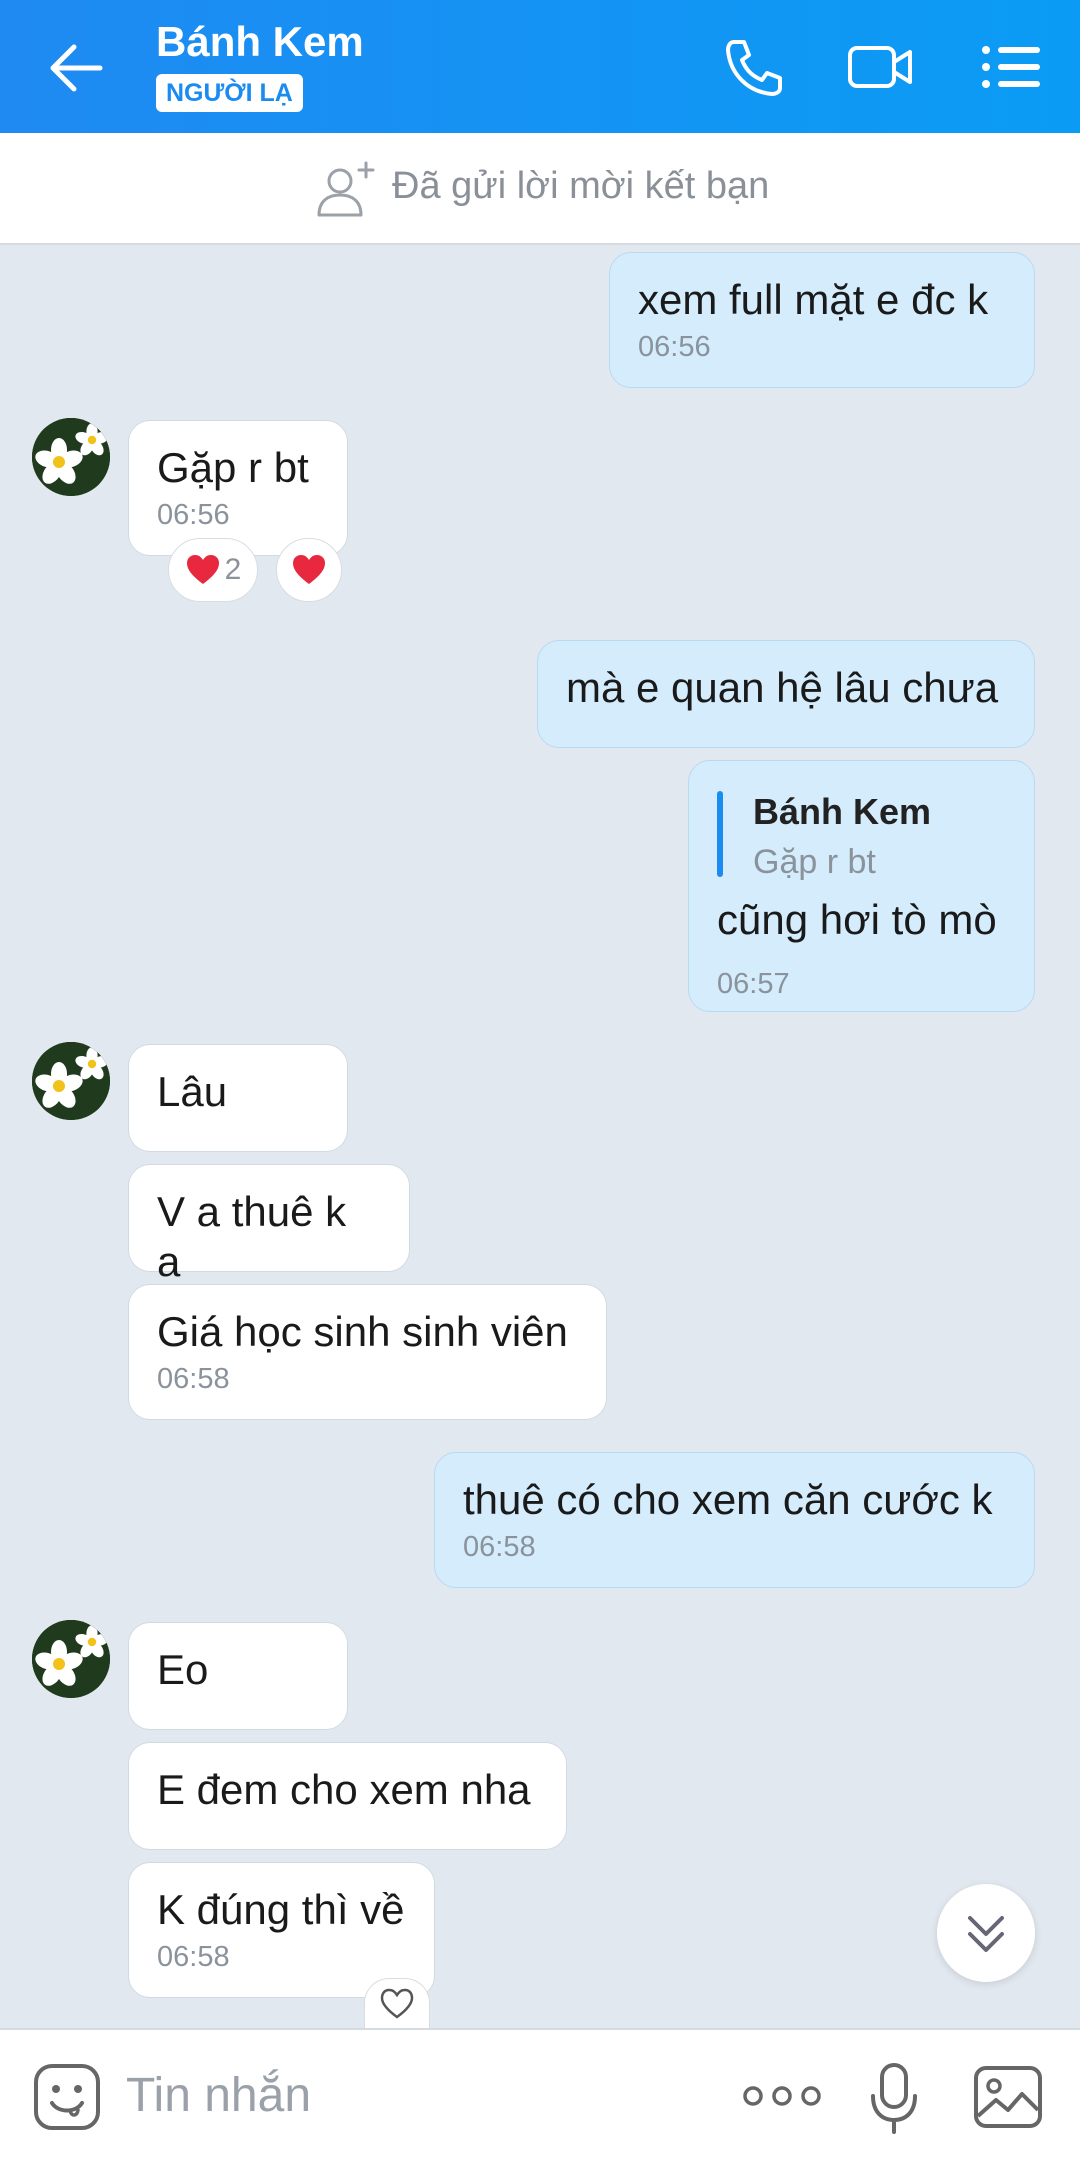 This screenshot has height=2157, width=1080. What do you see at coordinates (260, 42) in the screenshot?
I see `contact-name: Bánh Kem` at bounding box center [260, 42].